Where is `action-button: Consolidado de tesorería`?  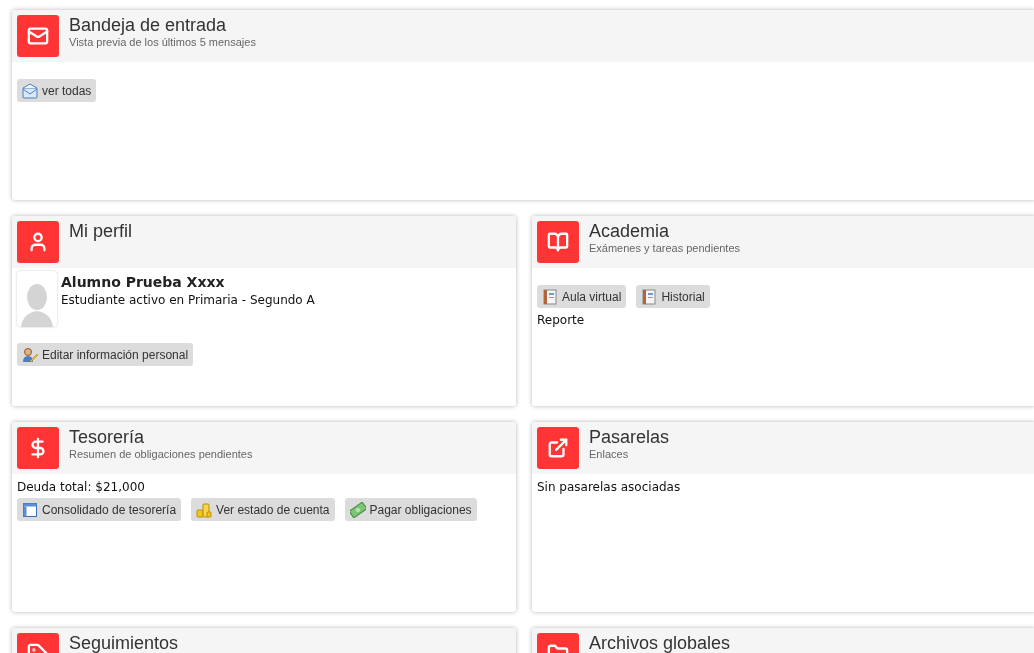
action-button: Consolidado de tesorería is located at coordinates (99, 509).